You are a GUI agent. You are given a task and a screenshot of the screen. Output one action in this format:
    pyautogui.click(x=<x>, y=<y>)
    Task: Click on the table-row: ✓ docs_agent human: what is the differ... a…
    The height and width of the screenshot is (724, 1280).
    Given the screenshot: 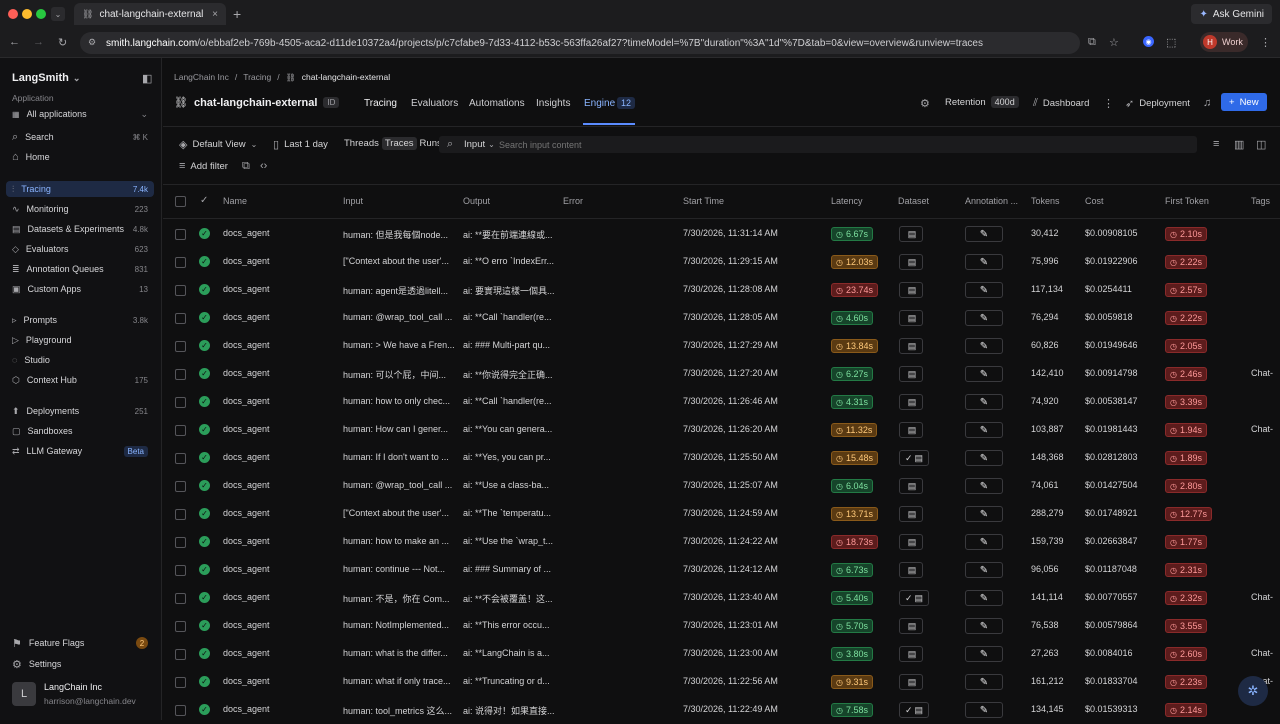 What is the action you would take?
    pyautogui.click(x=721, y=654)
    